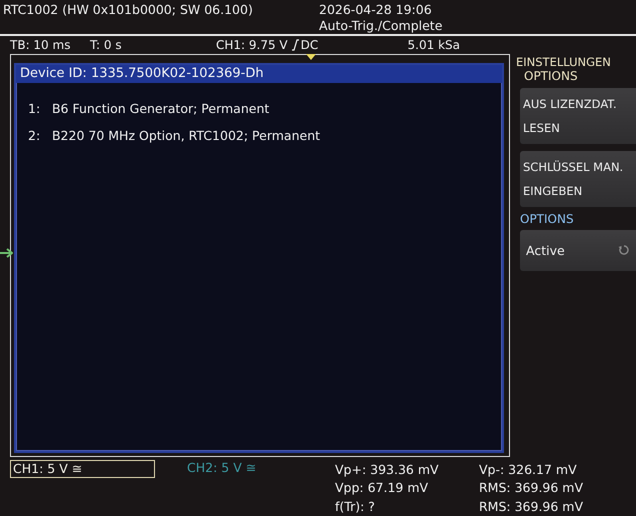 The width and height of the screenshot is (636, 516). Describe the element at coordinates (259, 73) in the screenshot. I see `dialog-title: Device ID: 1335.7500K02-102369-Dh` at that location.